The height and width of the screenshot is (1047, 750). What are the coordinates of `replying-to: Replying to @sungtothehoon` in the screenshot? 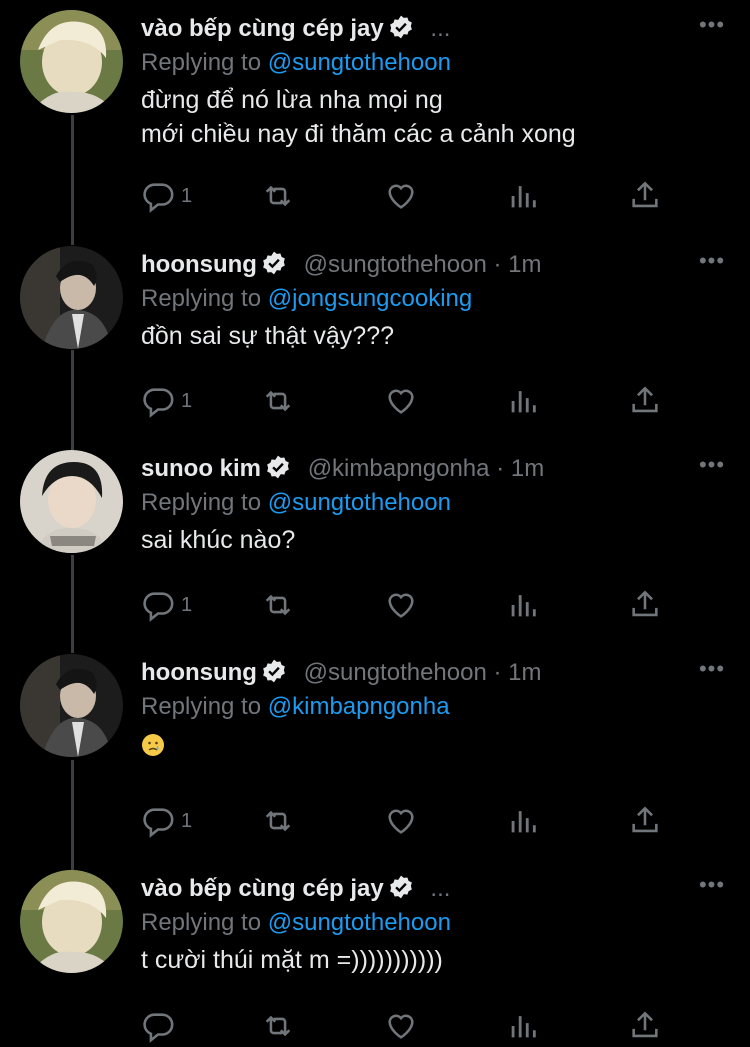 It's located at (296, 502).